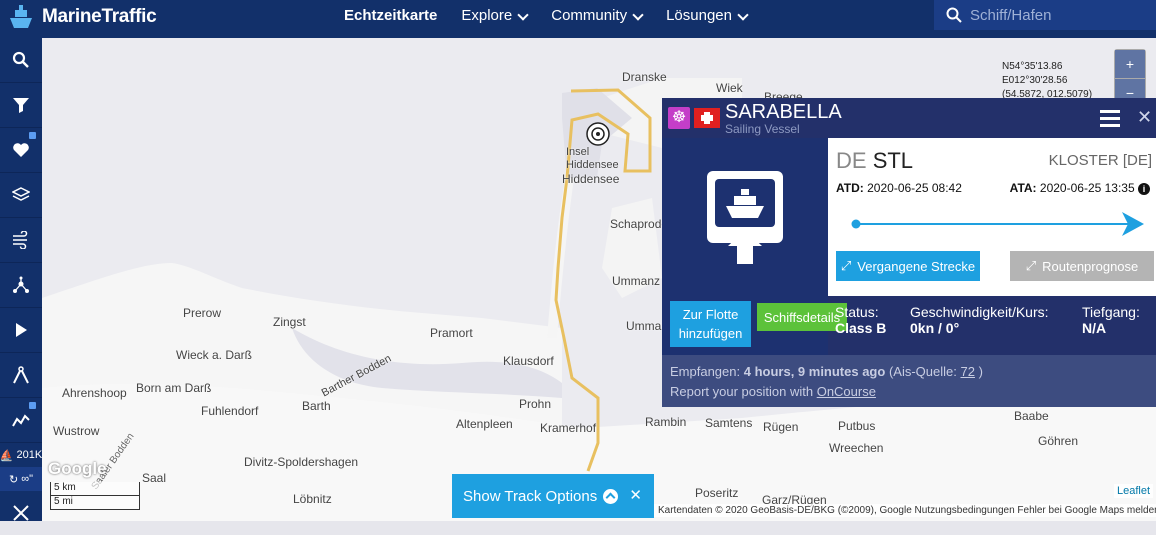 The width and height of the screenshot is (1156, 535). Describe the element at coordinates (94, 393) in the screenshot. I see `place-label: Ahrenshoop` at that location.